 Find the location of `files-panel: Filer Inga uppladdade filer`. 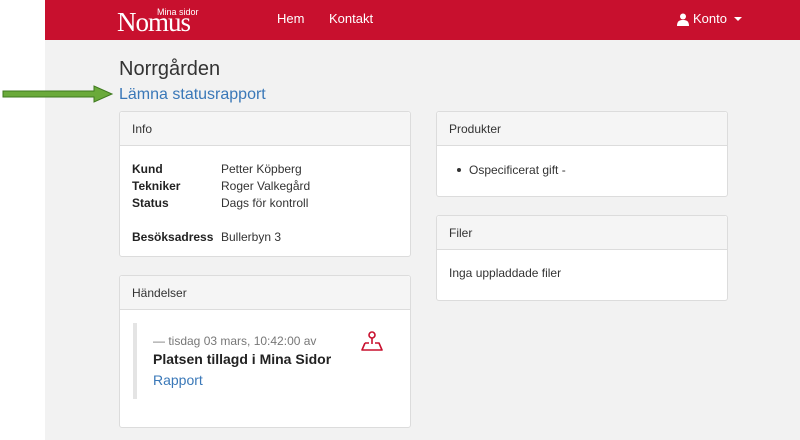

files-panel: Filer Inga uppladdade filer is located at coordinates (582, 258).